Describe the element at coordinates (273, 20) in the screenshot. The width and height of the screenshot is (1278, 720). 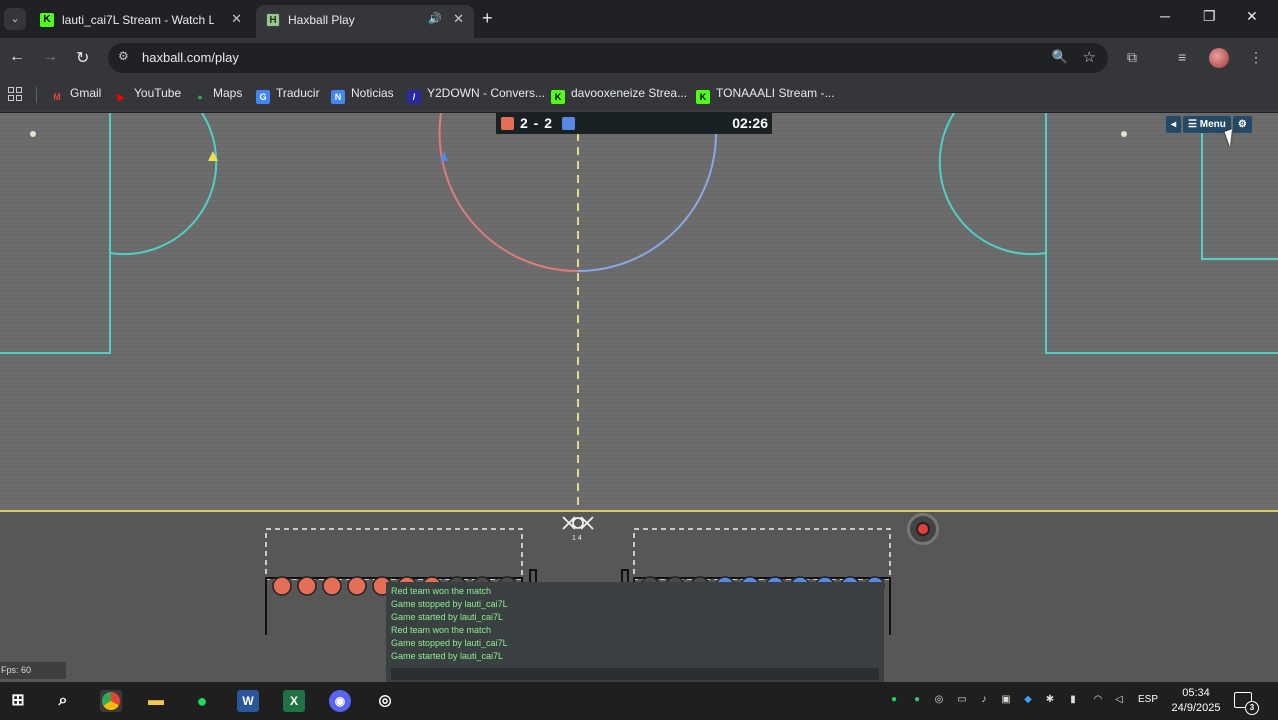
I see `haxball-favicon-icon: H` at that location.